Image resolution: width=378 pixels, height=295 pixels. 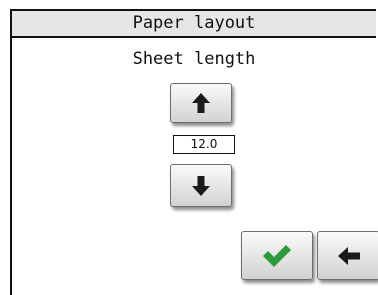 I want to click on sheet-length-value: 12.0, so click(x=204, y=144).